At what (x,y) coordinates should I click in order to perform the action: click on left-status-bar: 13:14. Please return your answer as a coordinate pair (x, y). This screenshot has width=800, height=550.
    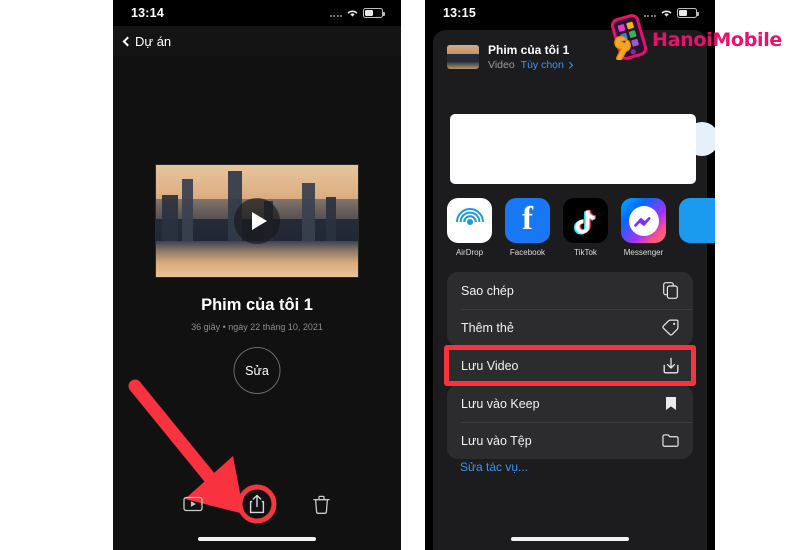
    Looking at the image, I should click on (257, 13).